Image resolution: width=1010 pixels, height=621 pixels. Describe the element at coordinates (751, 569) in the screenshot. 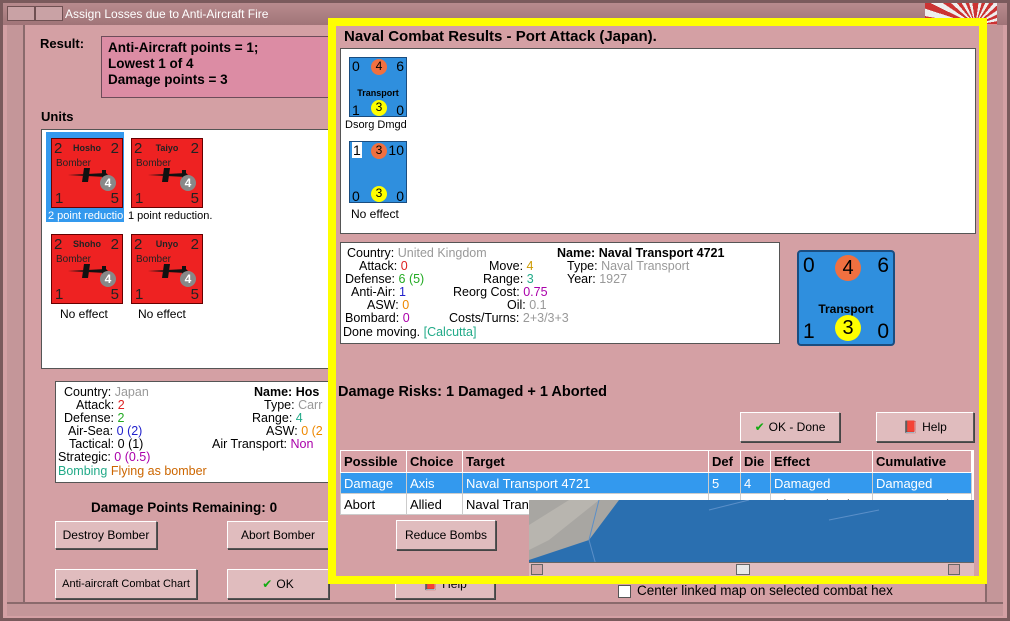

I see `map-scrollbar` at that location.